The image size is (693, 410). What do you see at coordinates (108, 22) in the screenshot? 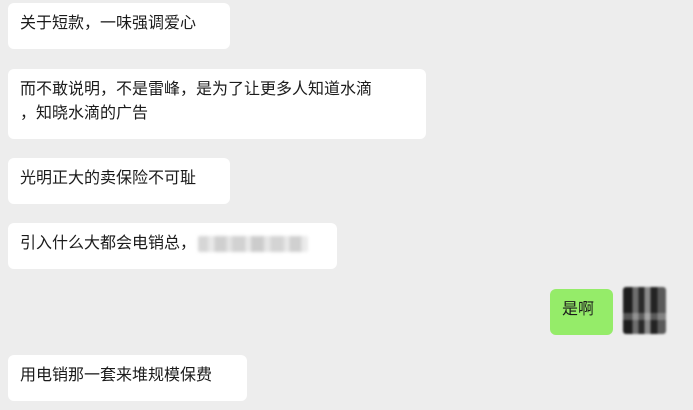
I see `message-text: 关于短款，一味强调爱心` at bounding box center [108, 22].